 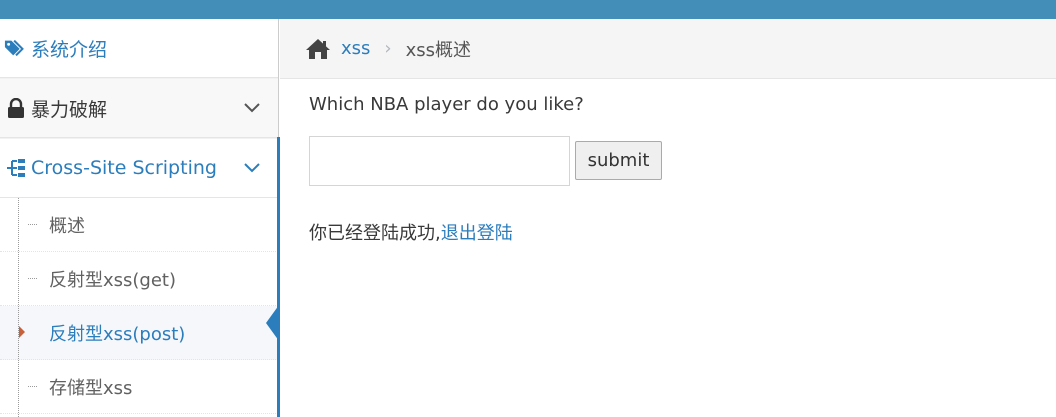 What do you see at coordinates (124, 168) in the screenshot?
I see `sidebar-item-label: Cross-Site Scripting` at bounding box center [124, 168].